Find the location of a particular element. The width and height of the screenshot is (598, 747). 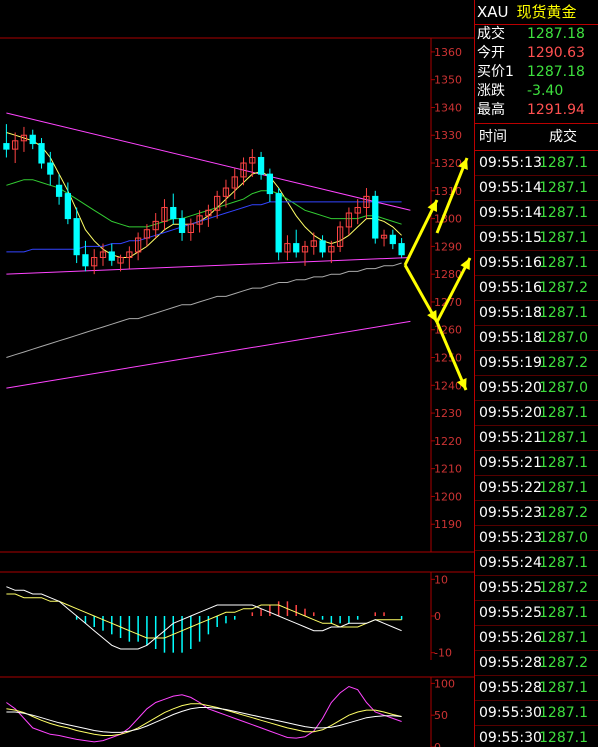

tick-row: 09:55:16 1287.2 is located at coordinates (536, 288).